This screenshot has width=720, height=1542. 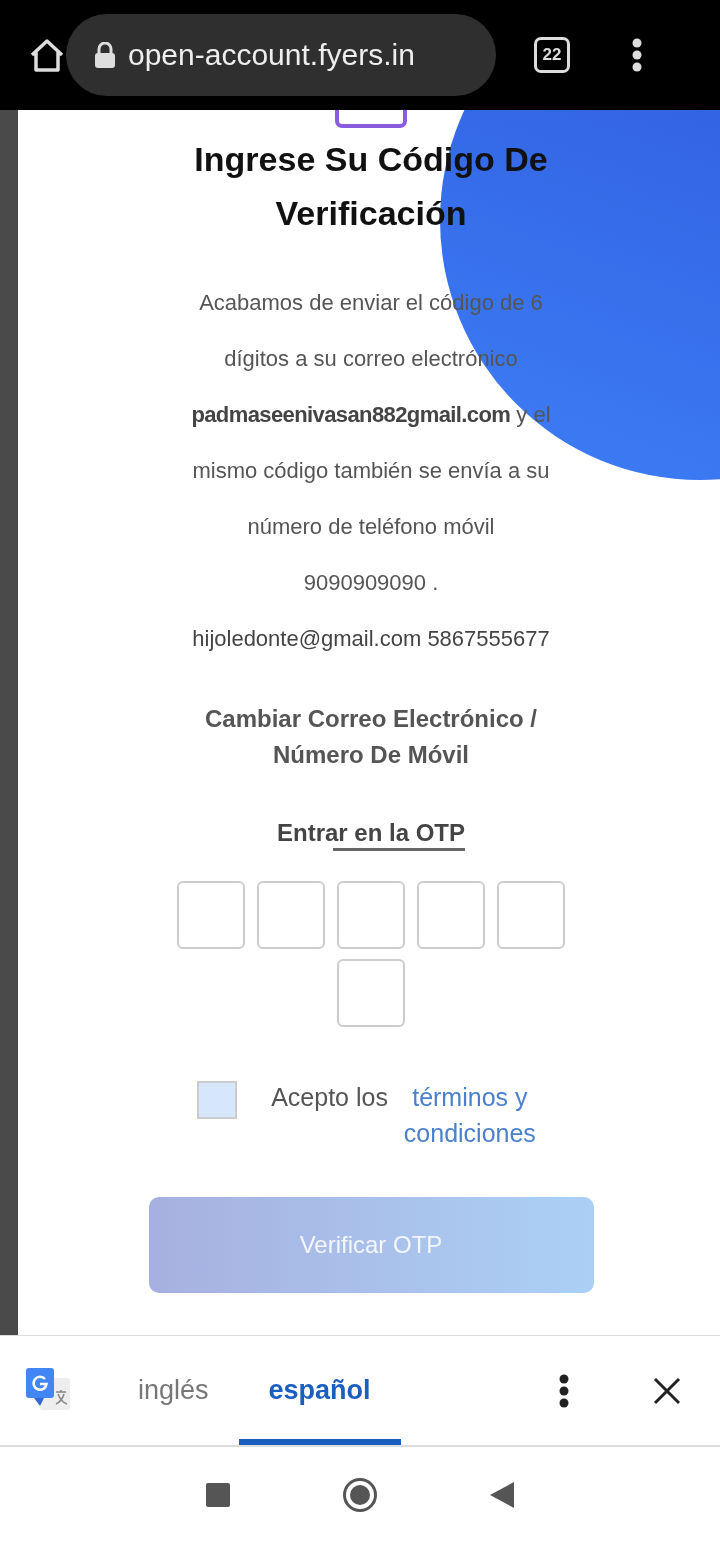 What do you see at coordinates (371, 737) in the screenshot?
I see `change-contact-link: Cambiar Correo Electrónico / Número De Móvil` at bounding box center [371, 737].